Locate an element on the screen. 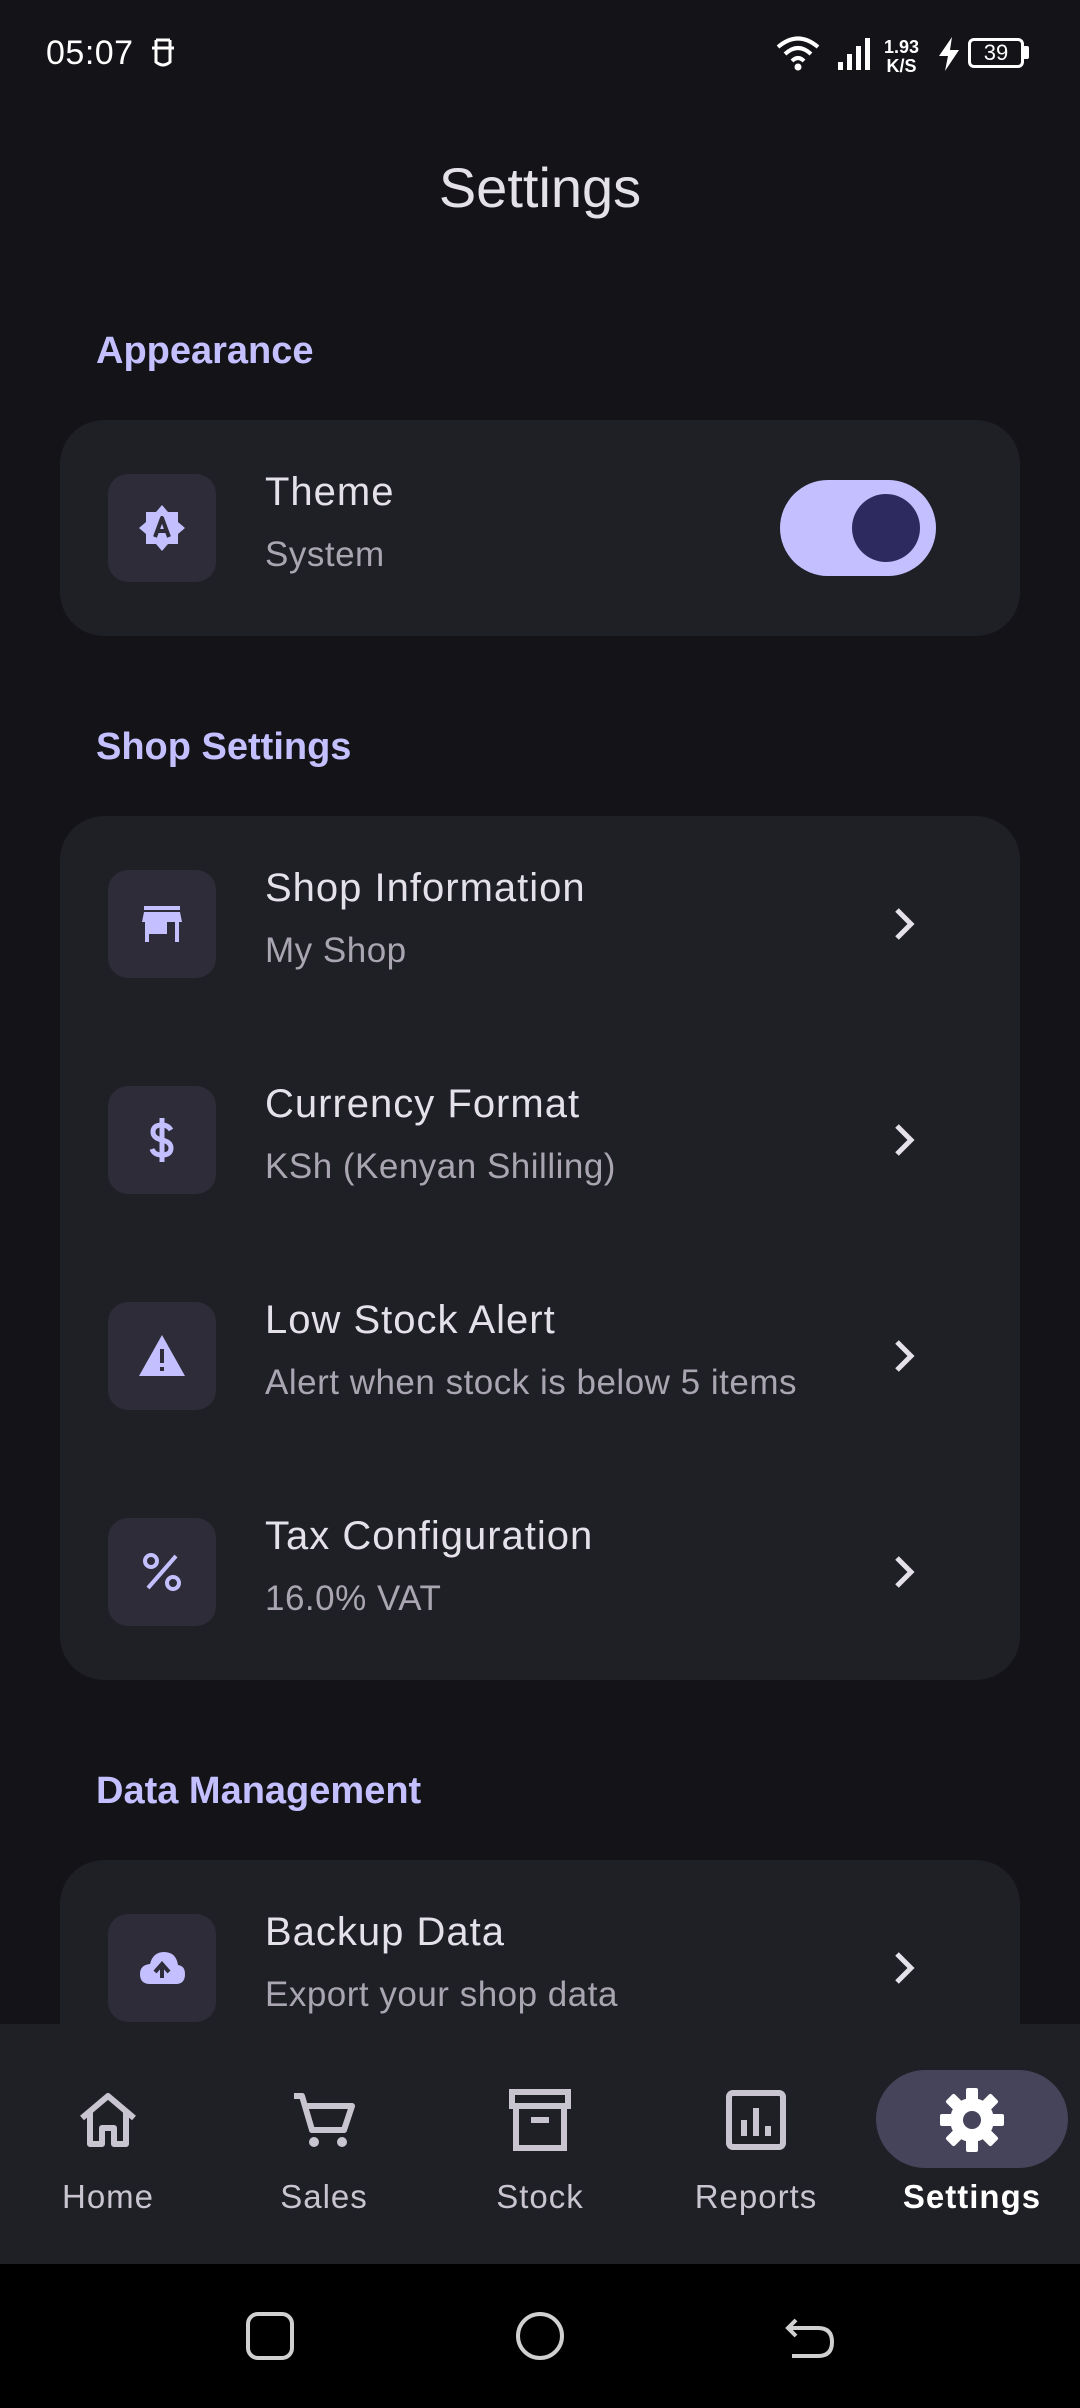  backup-data-subtitle: Export your shop data is located at coordinates (441, 1994).